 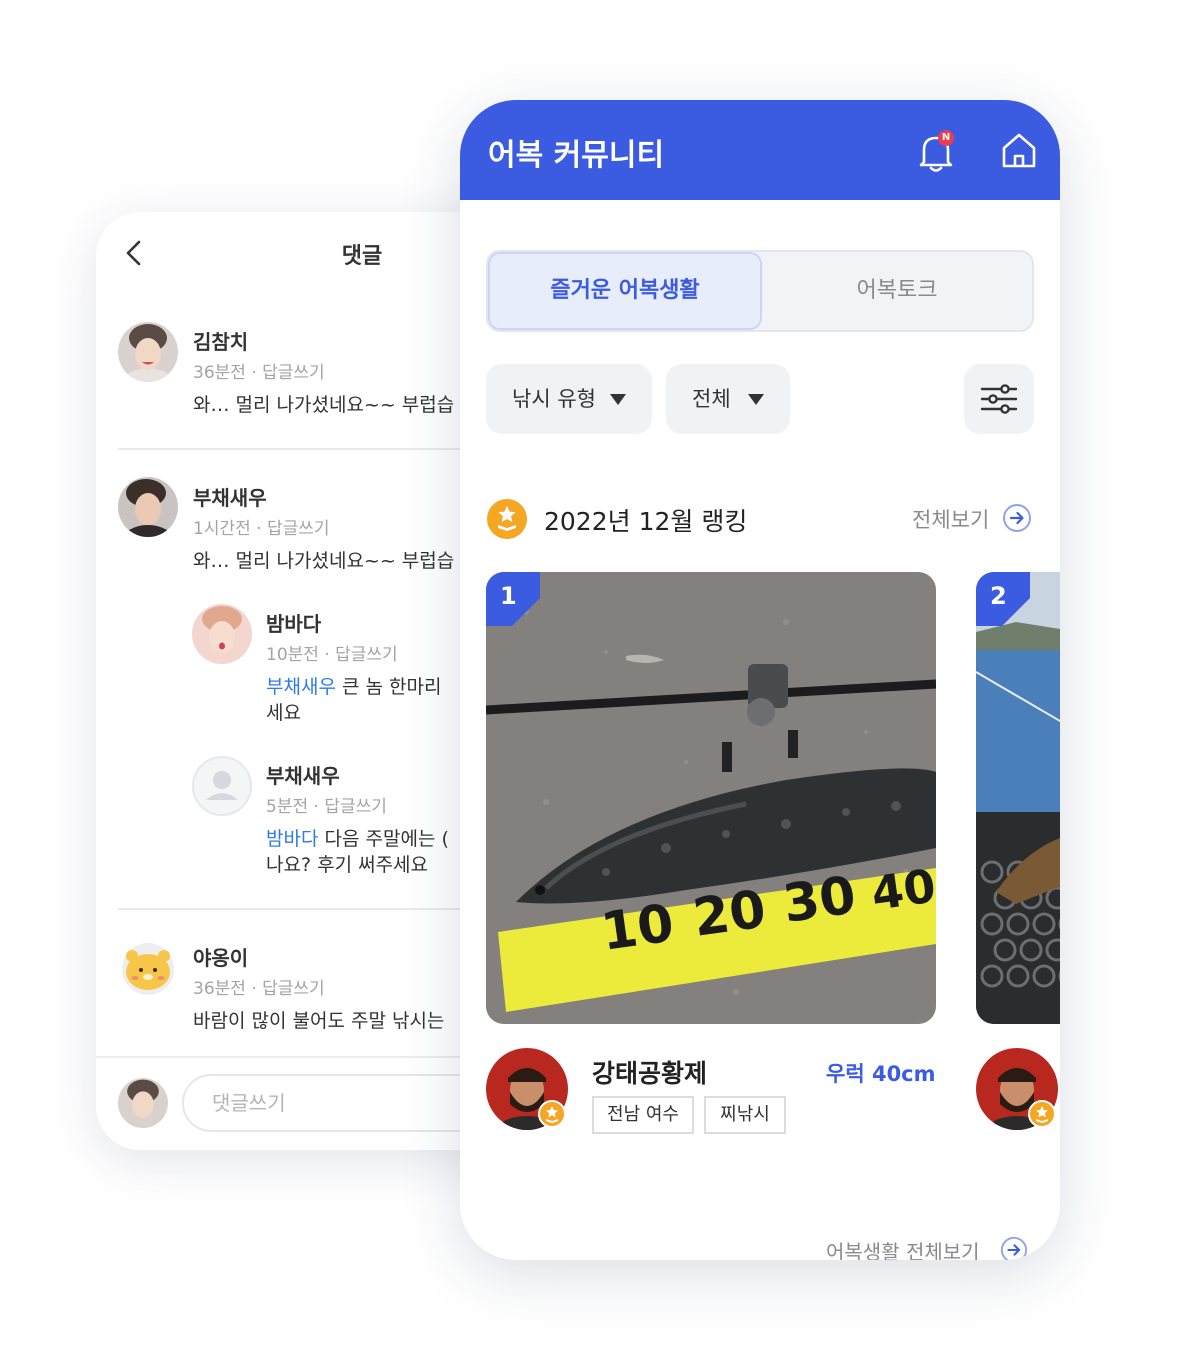 I want to click on scope-dropdown: 전체, so click(x=728, y=399).